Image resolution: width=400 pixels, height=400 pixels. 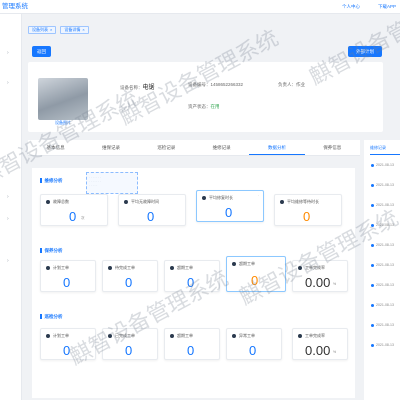 What do you see at coordinates (110, 147) in the screenshot?
I see `tab-maintenance-records: 维保记录` at bounding box center [110, 147].